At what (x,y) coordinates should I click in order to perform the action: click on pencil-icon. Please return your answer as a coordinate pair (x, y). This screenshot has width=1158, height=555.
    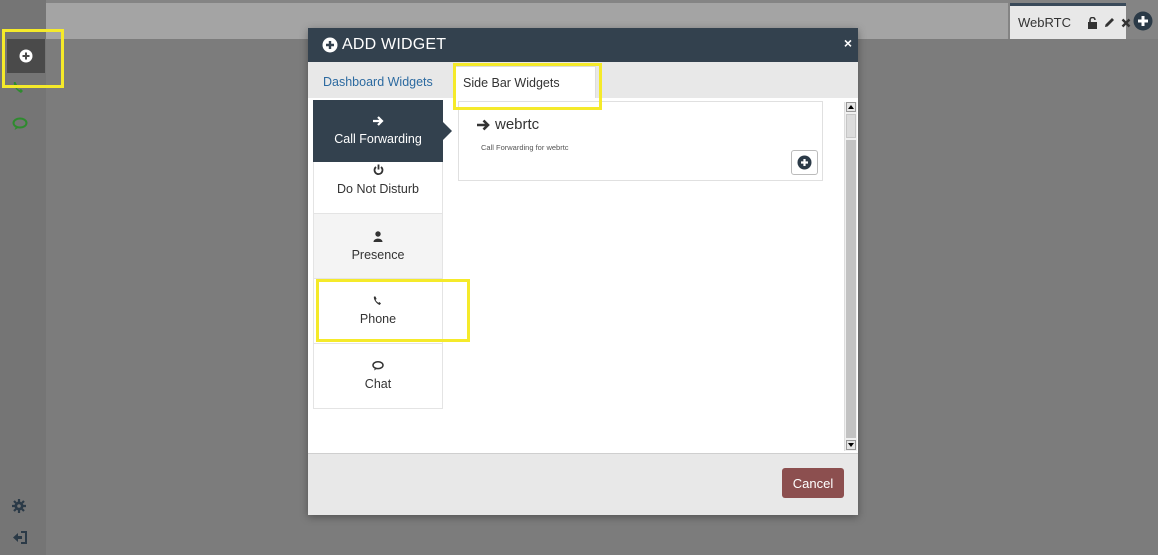
    Looking at the image, I should click on (1109, 22).